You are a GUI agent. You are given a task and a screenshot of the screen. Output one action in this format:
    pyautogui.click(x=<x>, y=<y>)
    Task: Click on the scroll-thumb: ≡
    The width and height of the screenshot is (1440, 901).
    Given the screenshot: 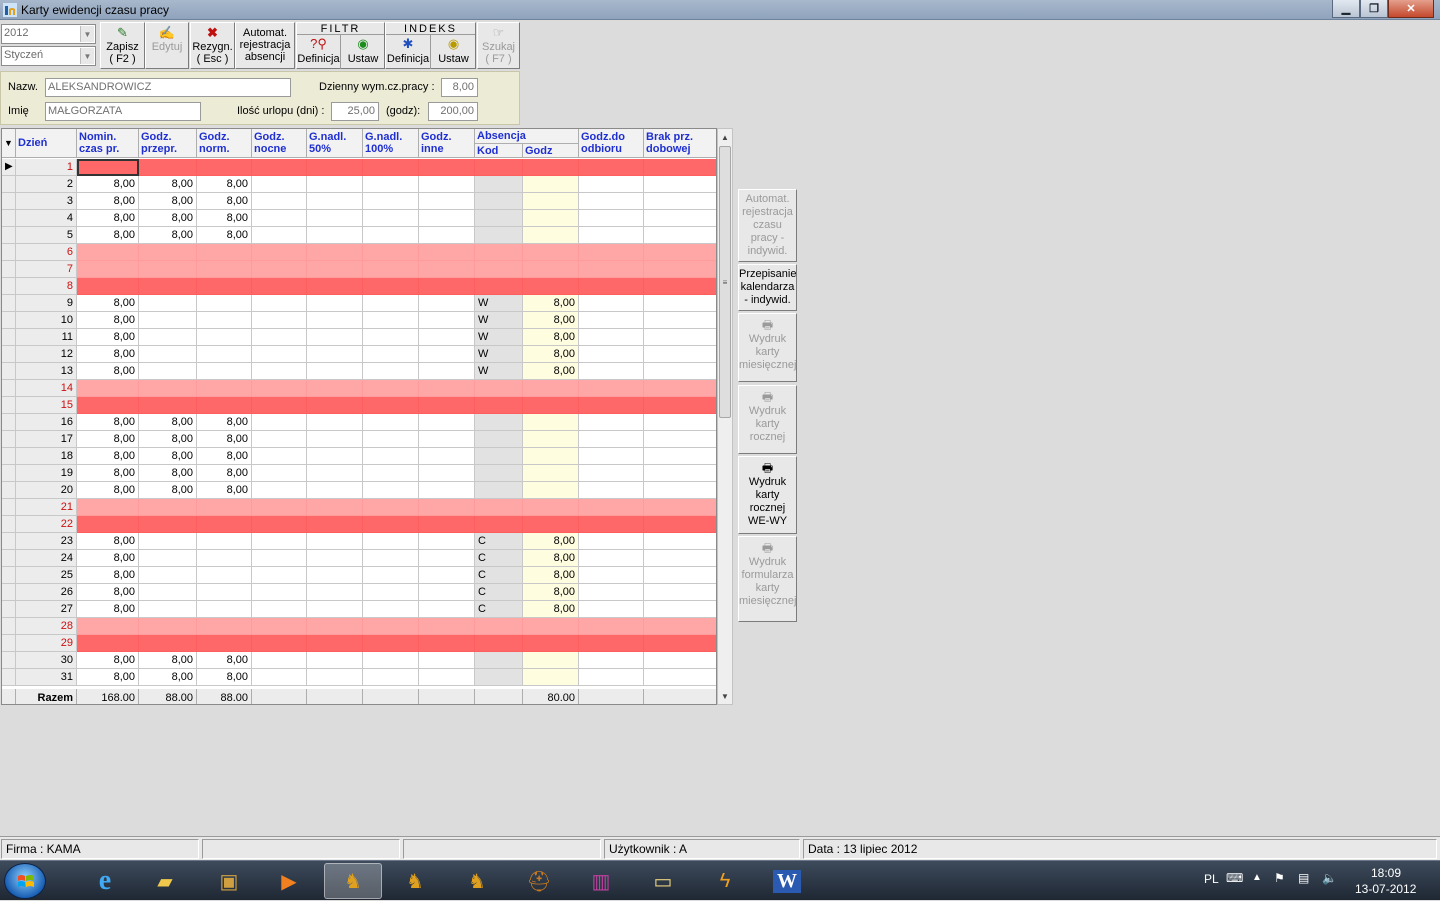 What is the action you would take?
    pyautogui.click(x=725, y=282)
    